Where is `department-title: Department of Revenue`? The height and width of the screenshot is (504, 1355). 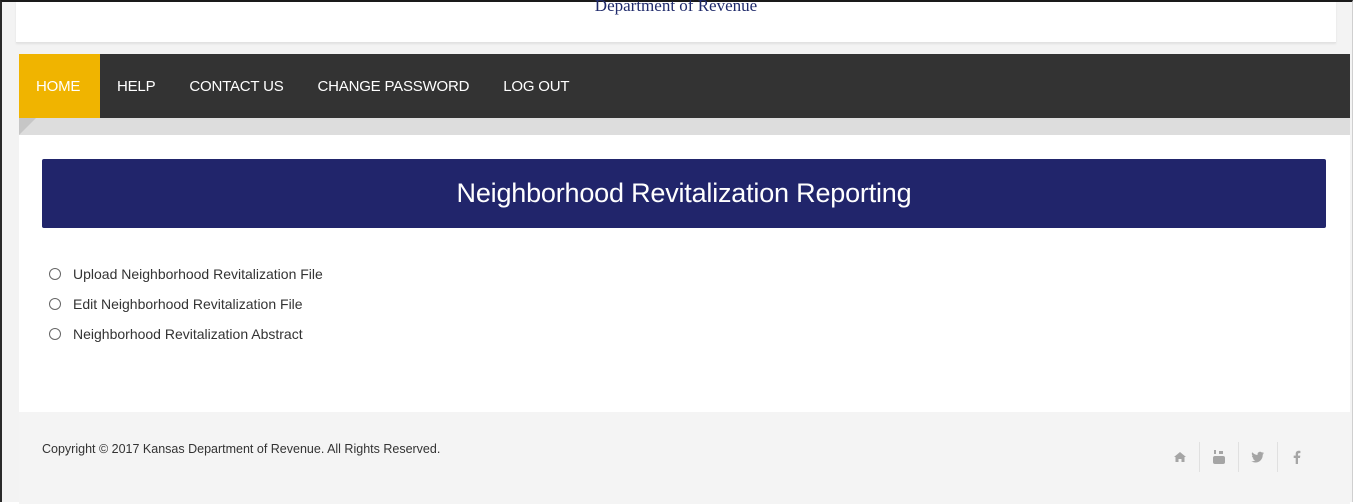 department-title: Department of Revenue is located at coordinates (676, 7).